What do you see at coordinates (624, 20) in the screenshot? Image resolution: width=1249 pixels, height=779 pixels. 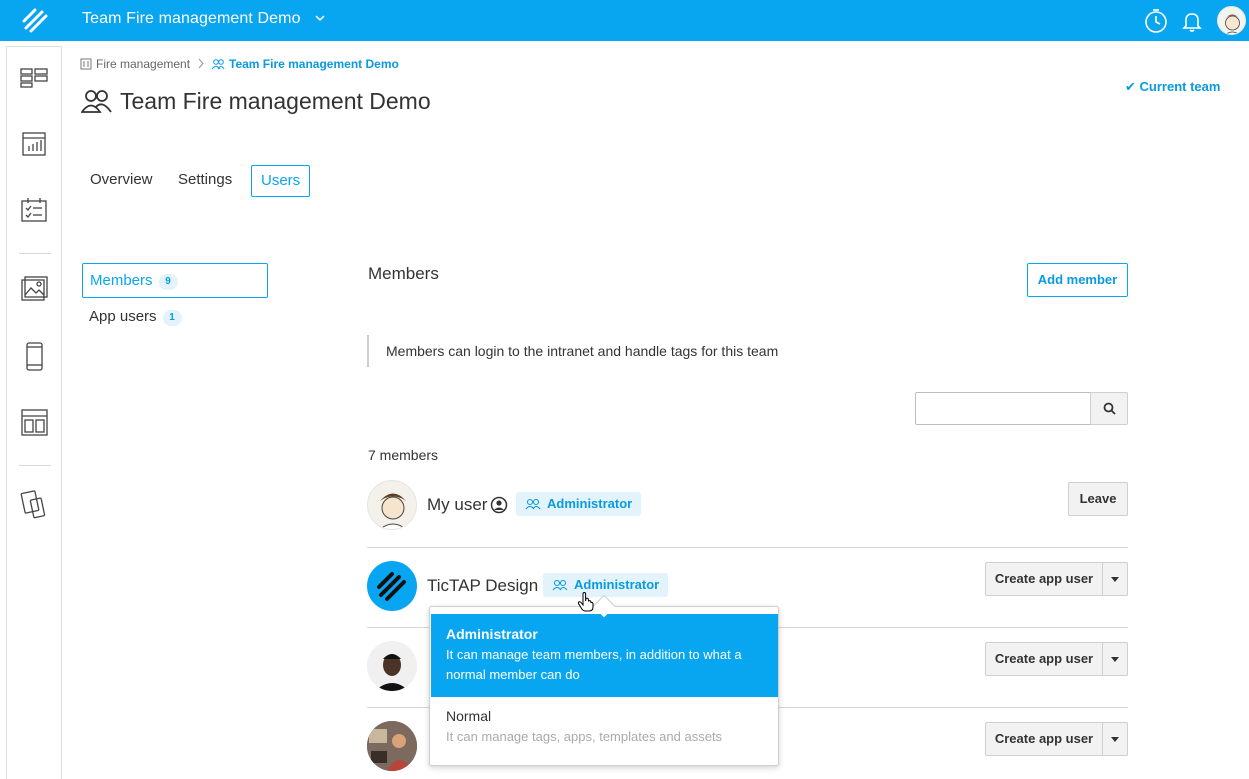 I see `top-bar: Team Fire management Demo` at bounding box center [624, 20].